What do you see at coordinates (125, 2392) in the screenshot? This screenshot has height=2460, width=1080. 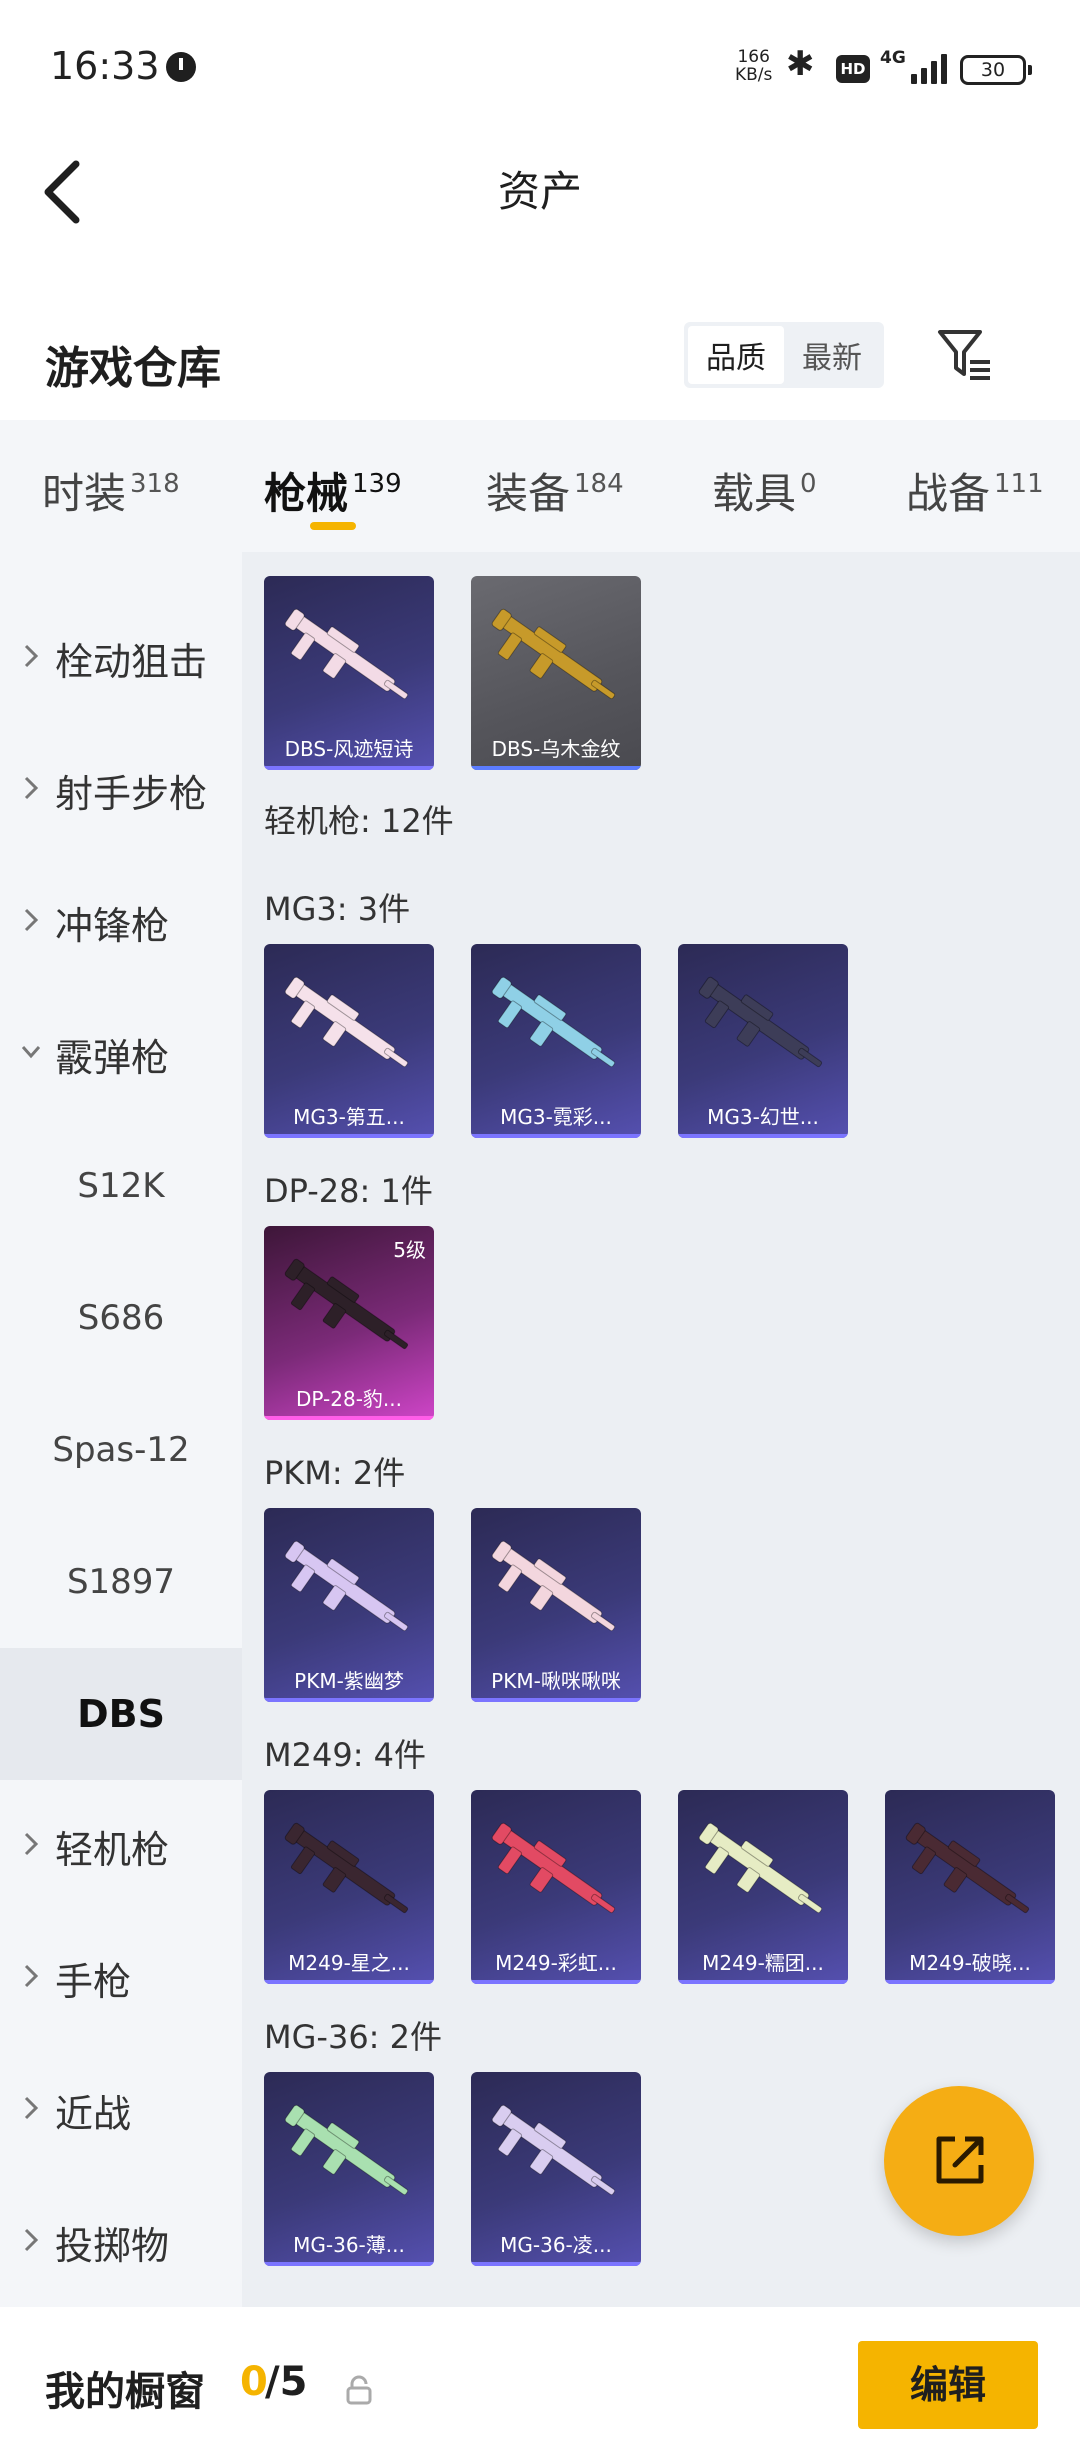 I see `showcase-label: 我的橱窗` at bounding box center [125, 2392].